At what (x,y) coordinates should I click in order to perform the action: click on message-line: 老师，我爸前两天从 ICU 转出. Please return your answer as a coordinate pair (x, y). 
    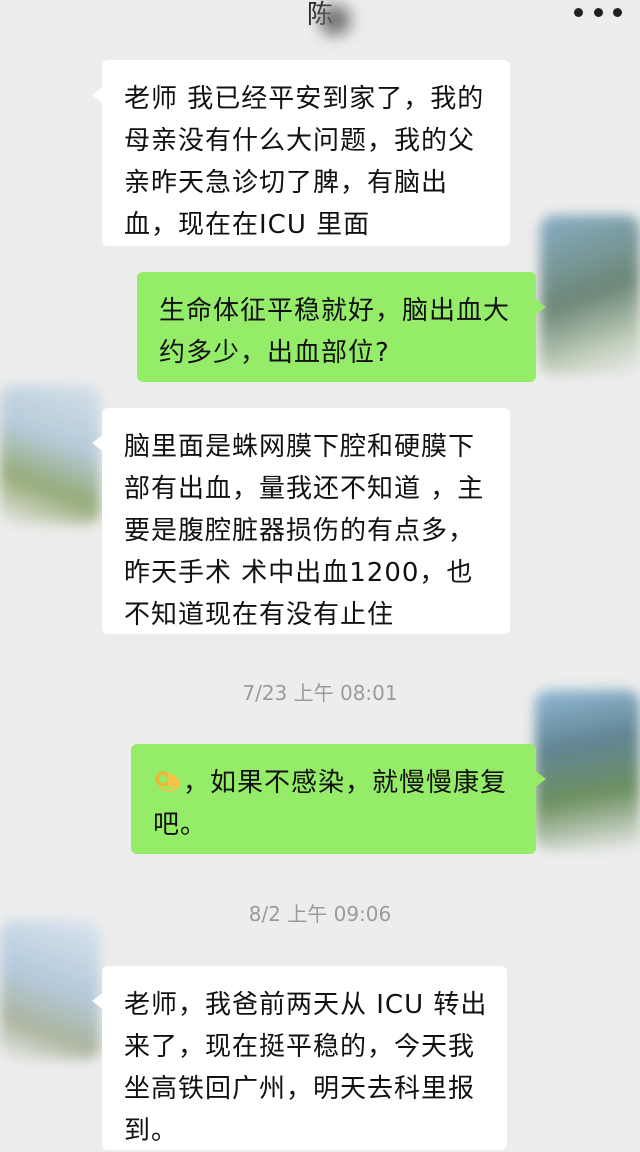
    Looking at the image, I should click on (306, 1005).